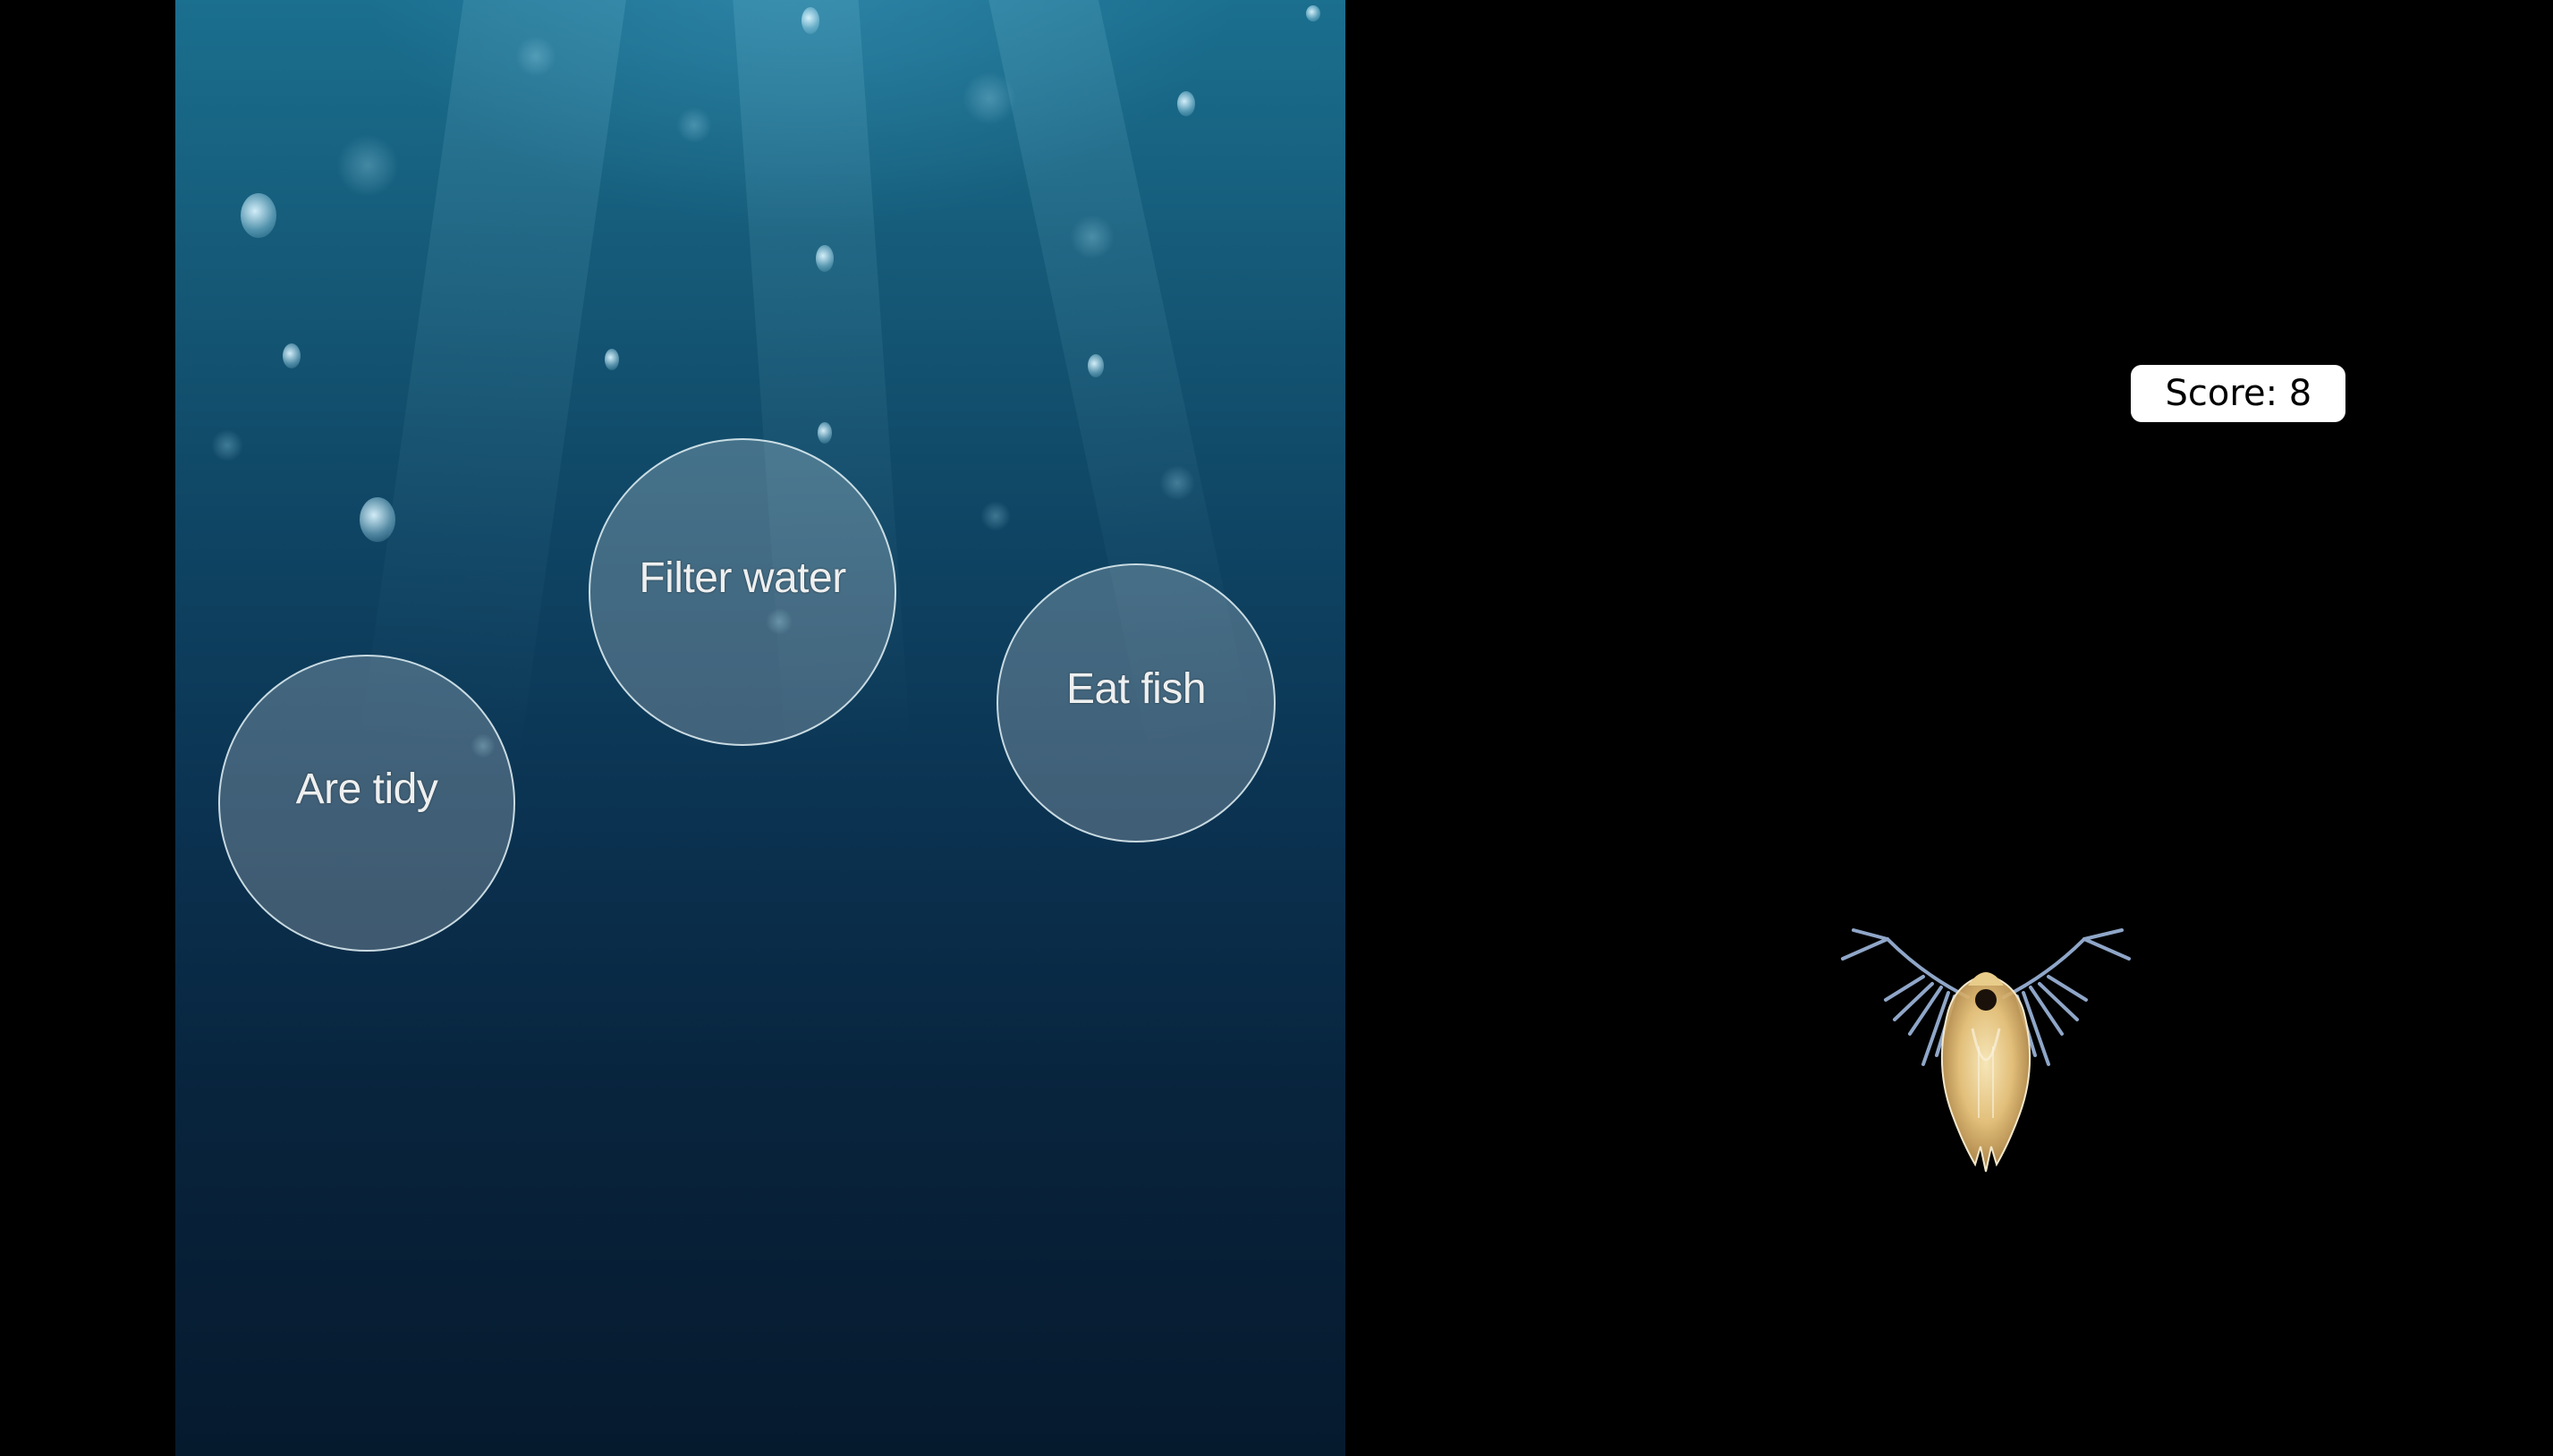 The width and height of the screenshot is (2553, 1456). Describe the element at coordinates (1136, 689) in the screenshot. I see `answer-label: Eat fish` at that location.